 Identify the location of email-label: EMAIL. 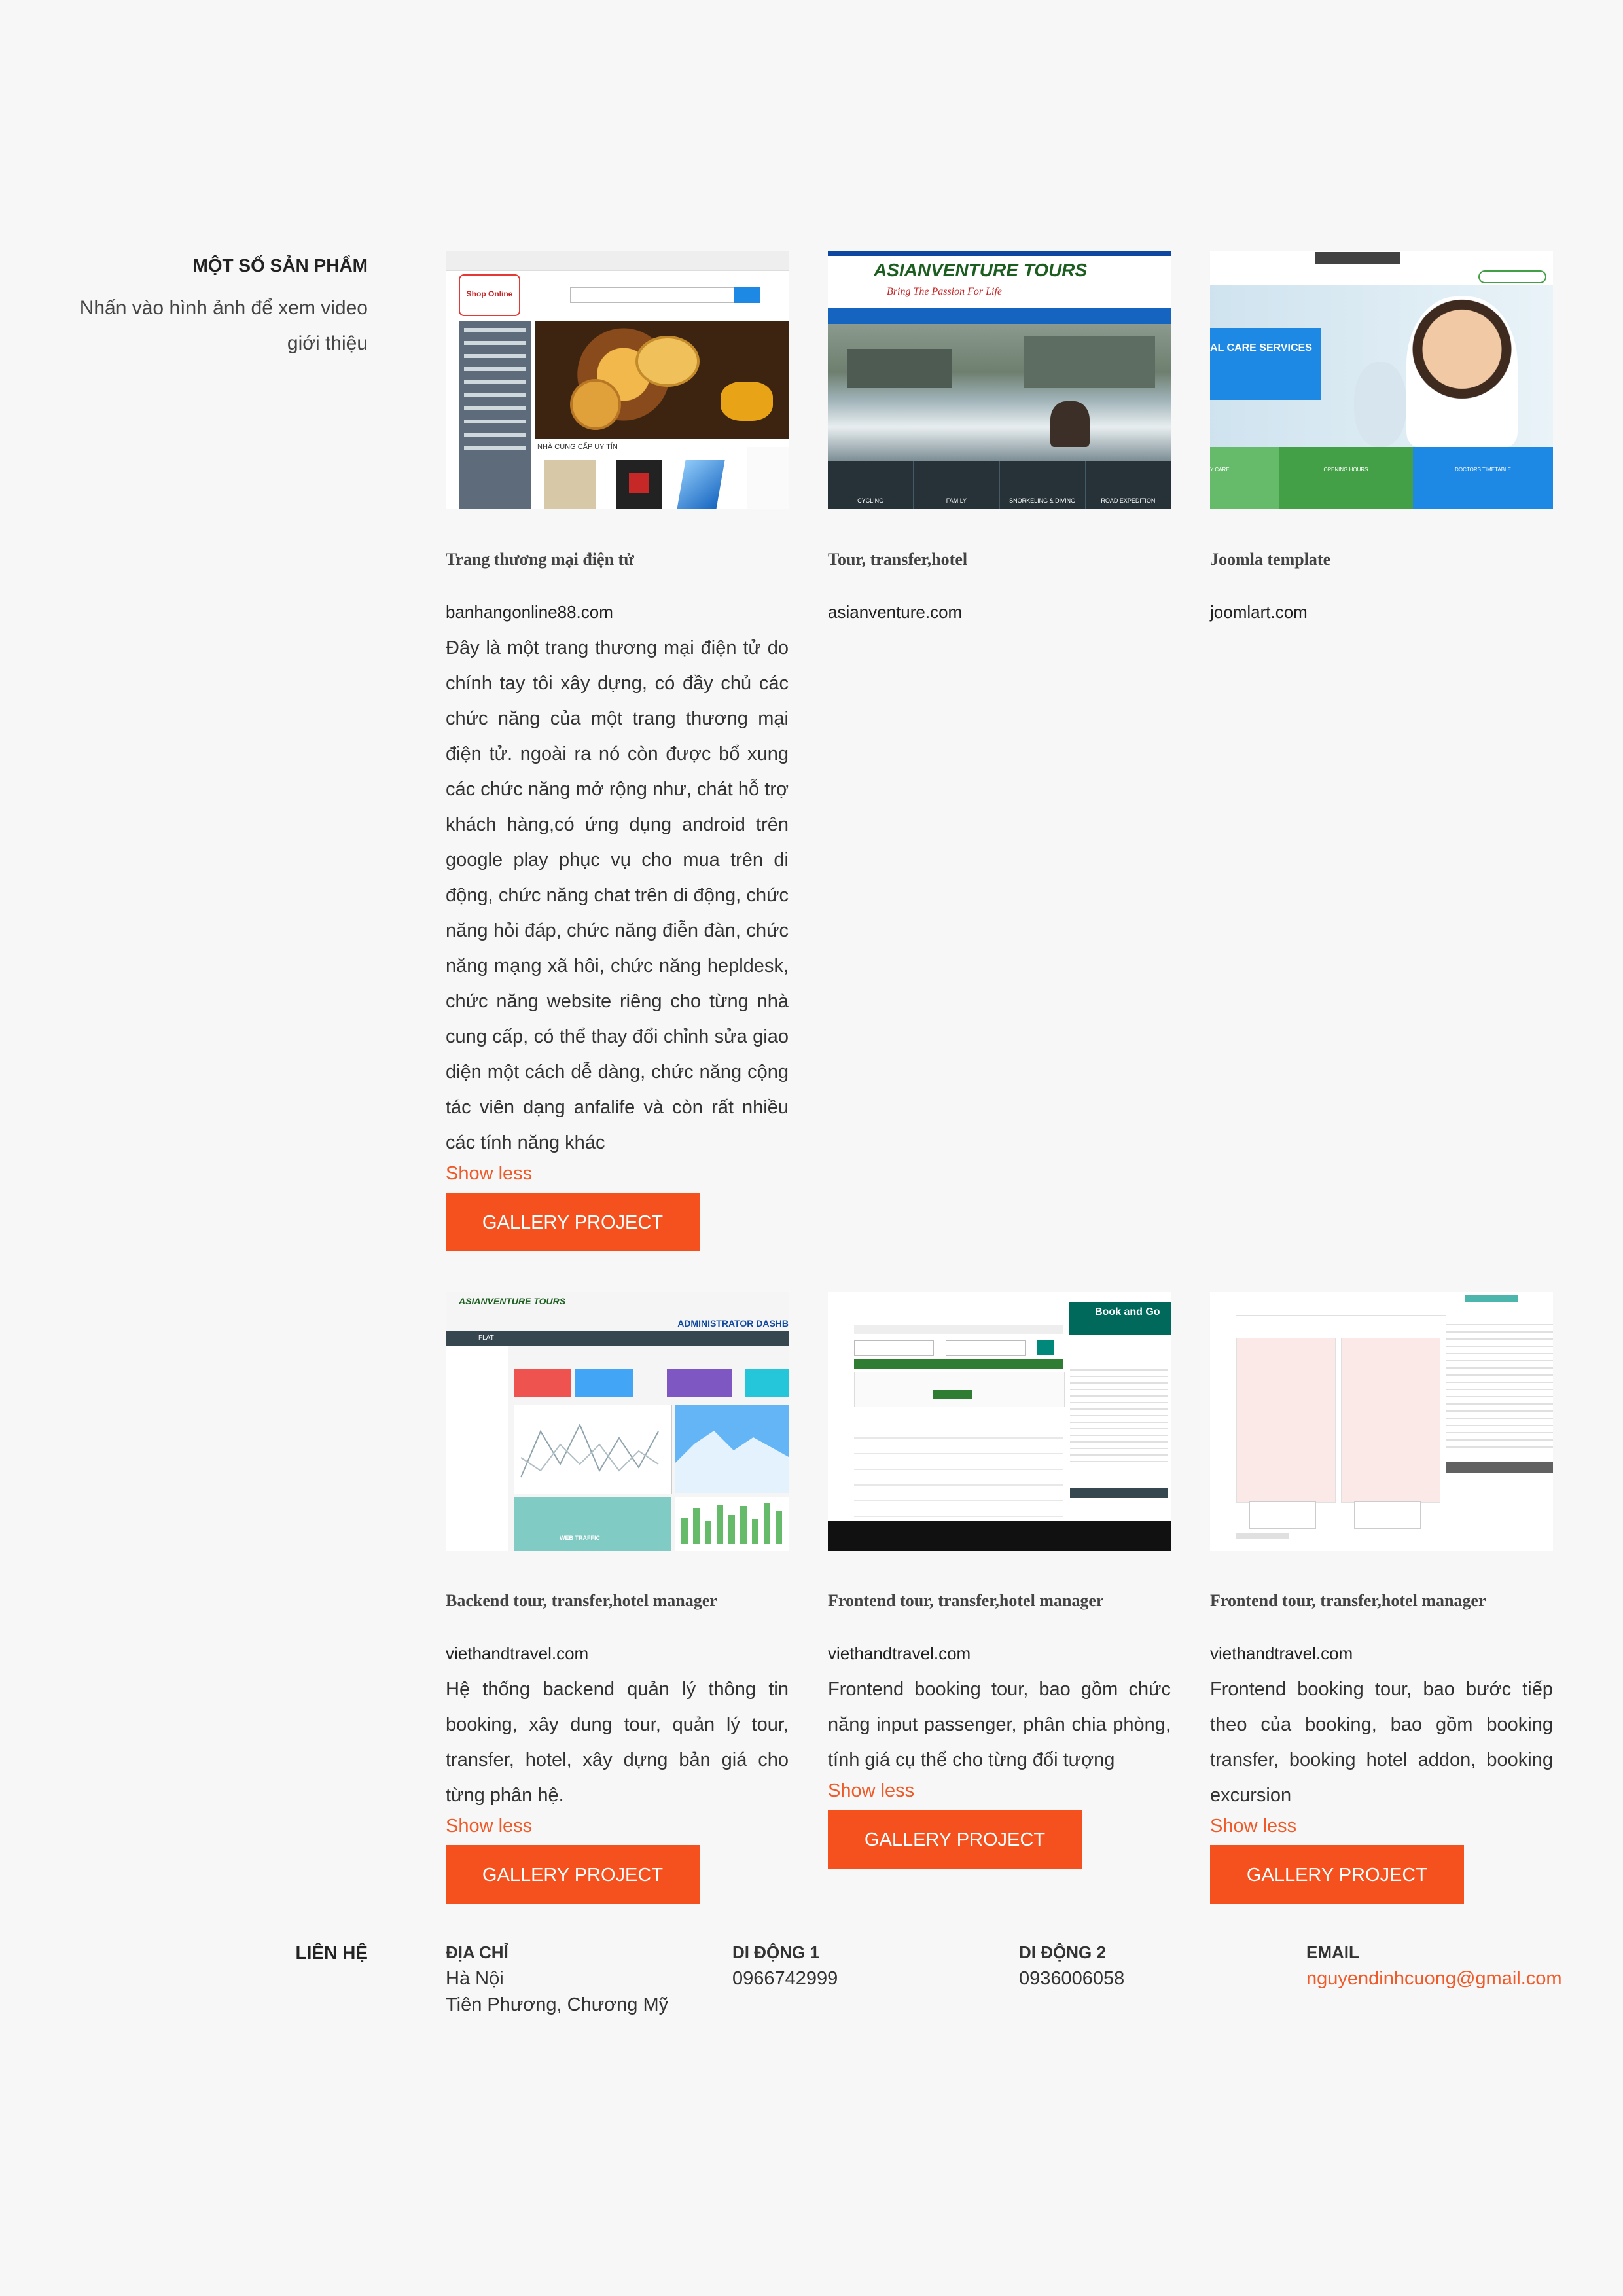
(1332, 1952).